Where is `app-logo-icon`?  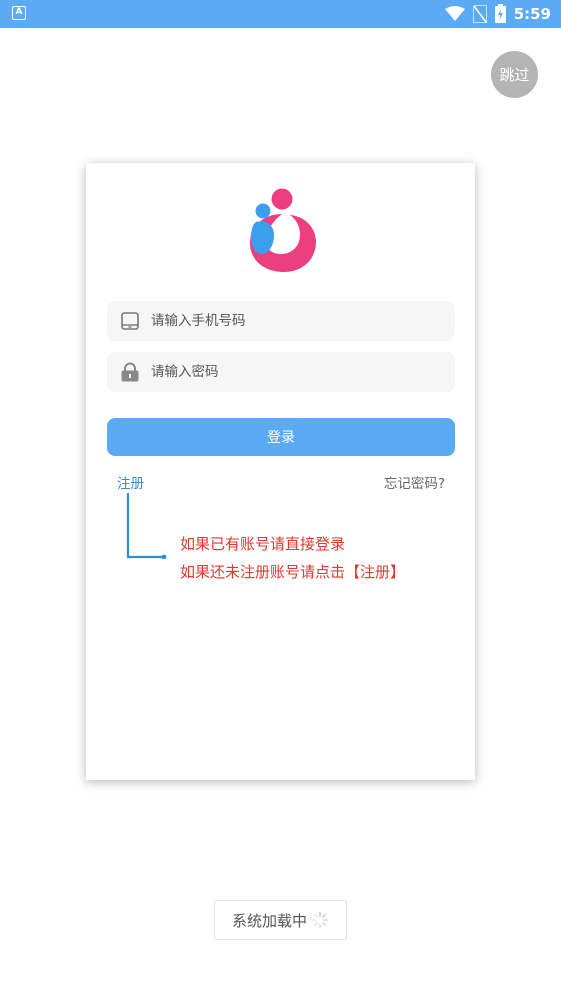 app-logo-icon is located at coordinates (283, 230).